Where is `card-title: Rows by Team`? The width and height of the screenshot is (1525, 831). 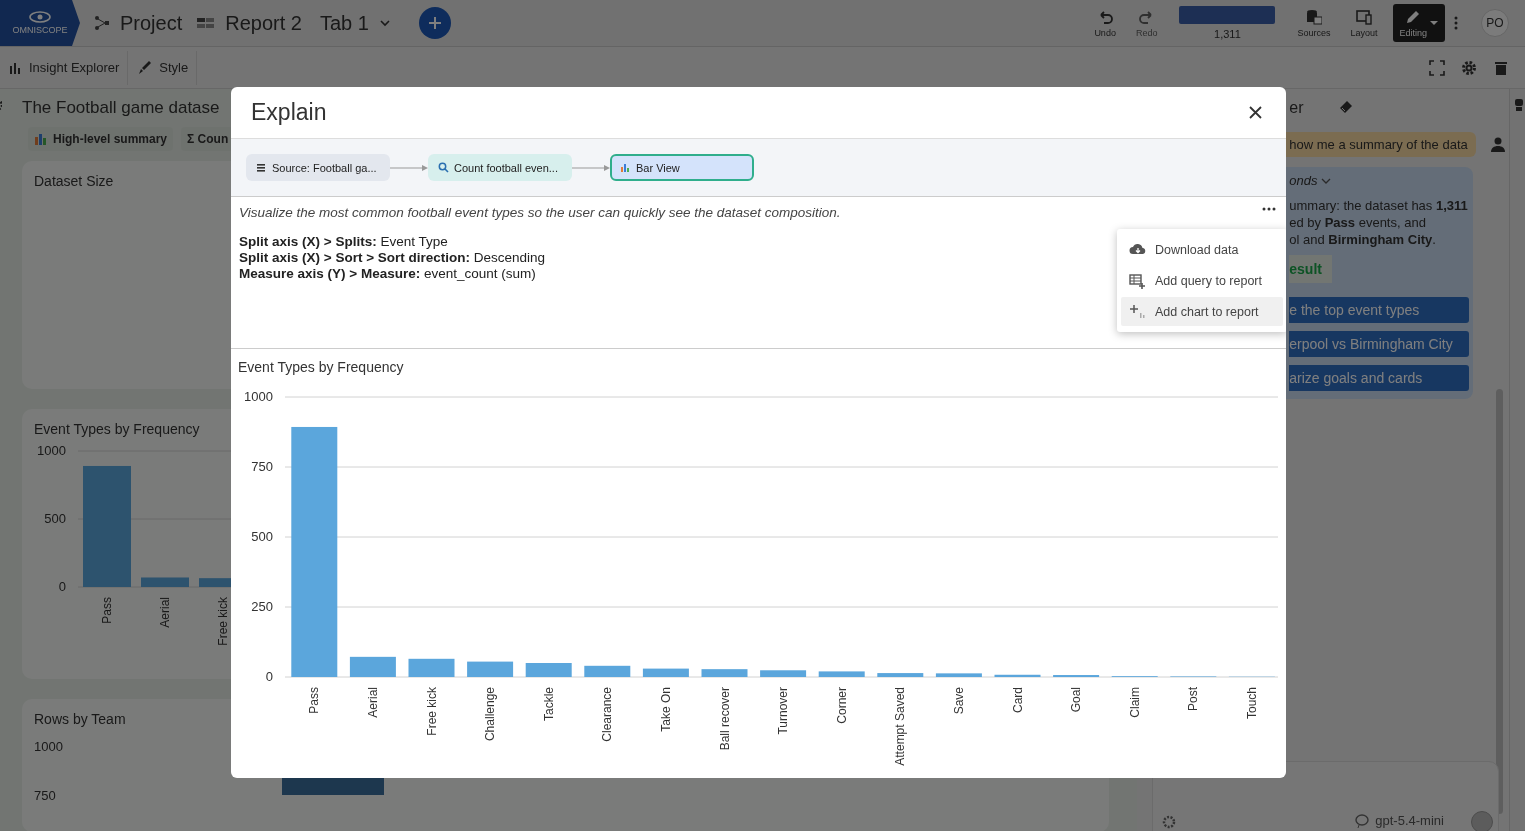
card-title: Rows by Team is located at coordinates (80, 719).